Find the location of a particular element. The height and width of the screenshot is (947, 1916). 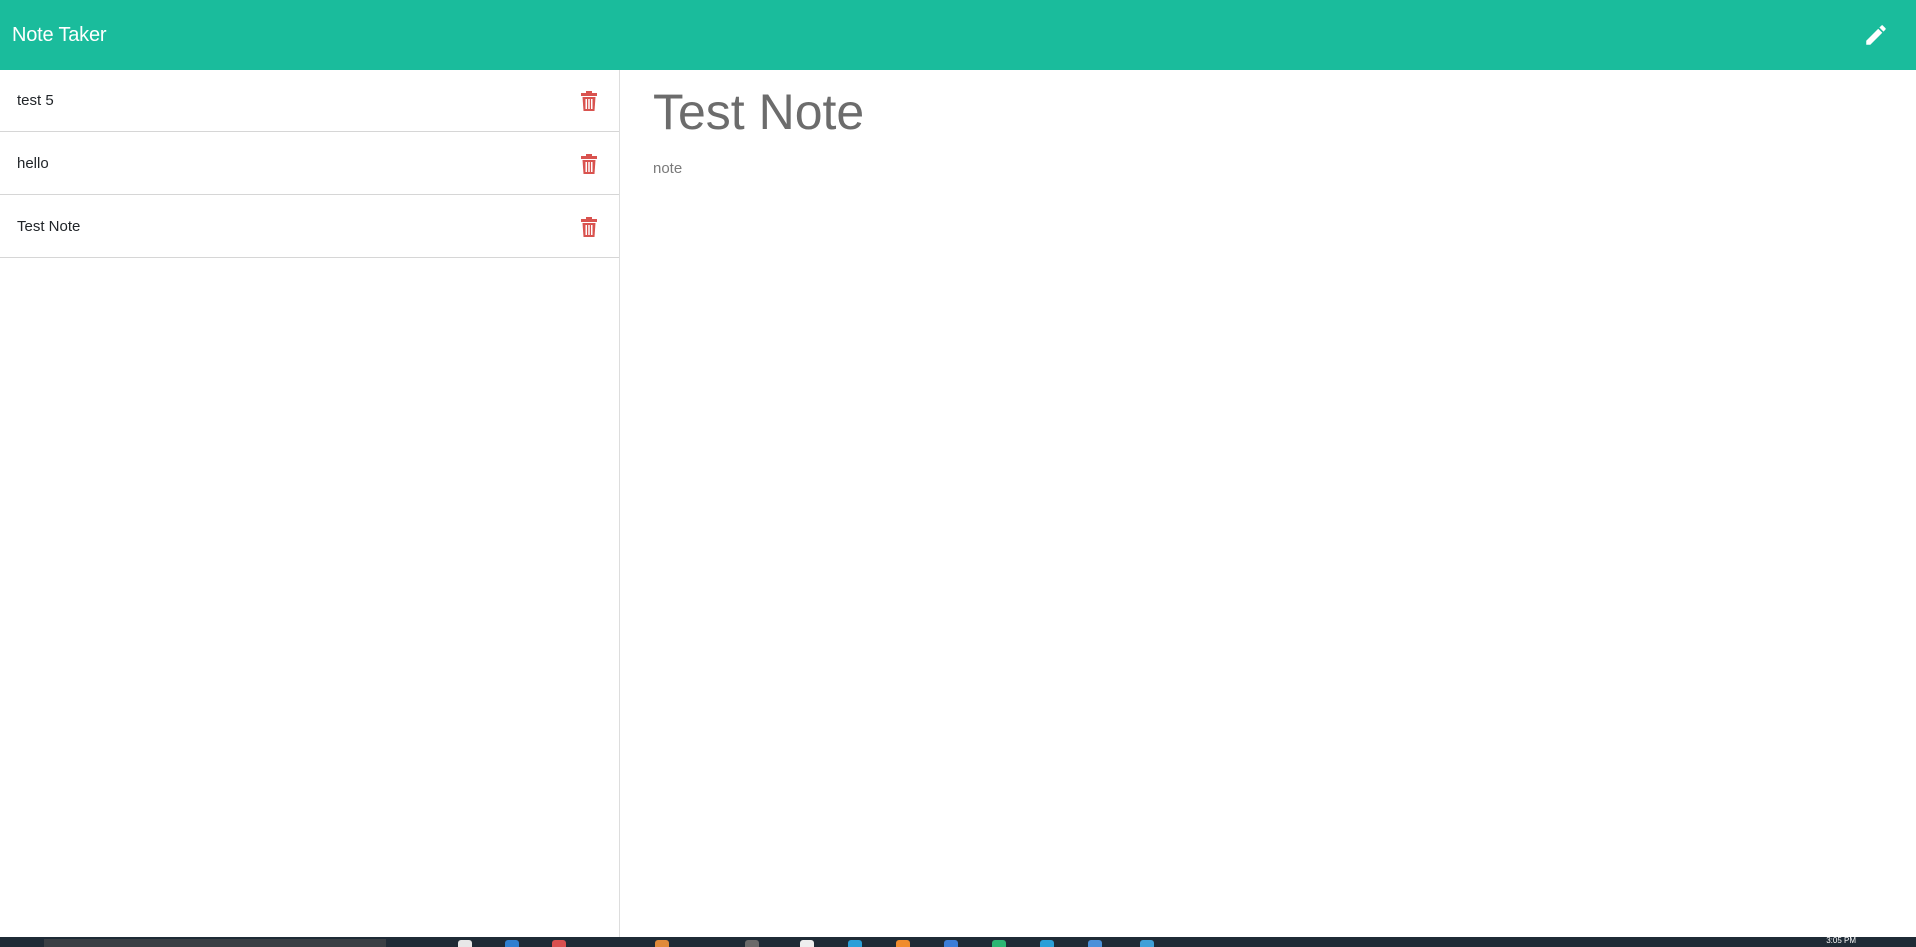

note-list-item: test 5 is located at coordinates (309, 101).